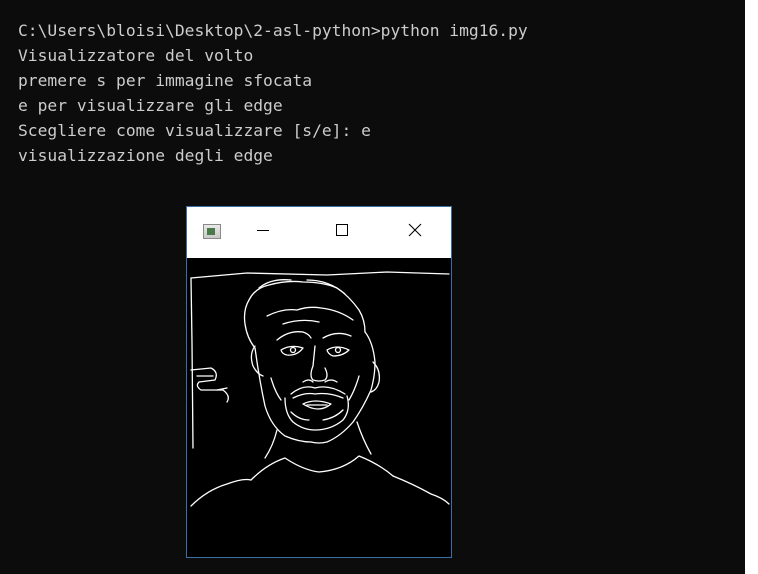 Image resolution: width=758 pixels, height=574 pixels. I want to click on close-button, so click(415, 230).